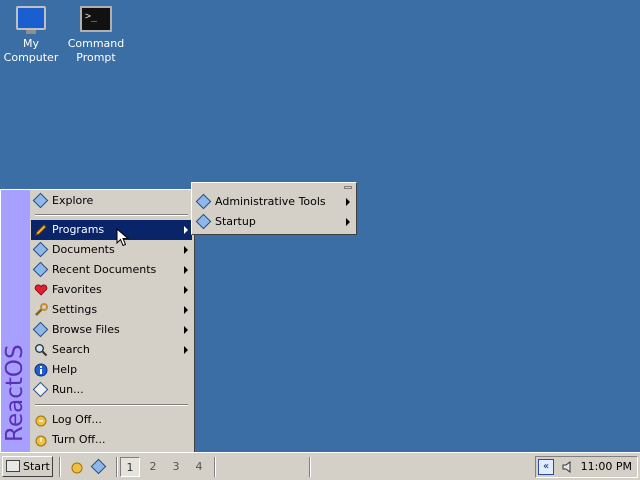 This screenshot has width=640, height=480. Describe the element at coordinates (73, 200) in the screenshot. I see `menu-item-label: Explore` at that location.